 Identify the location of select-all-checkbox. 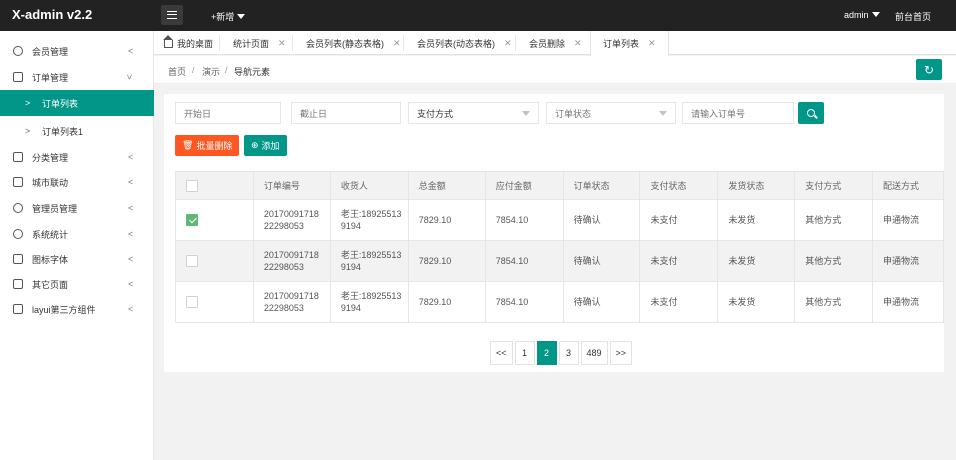
(192, 185).